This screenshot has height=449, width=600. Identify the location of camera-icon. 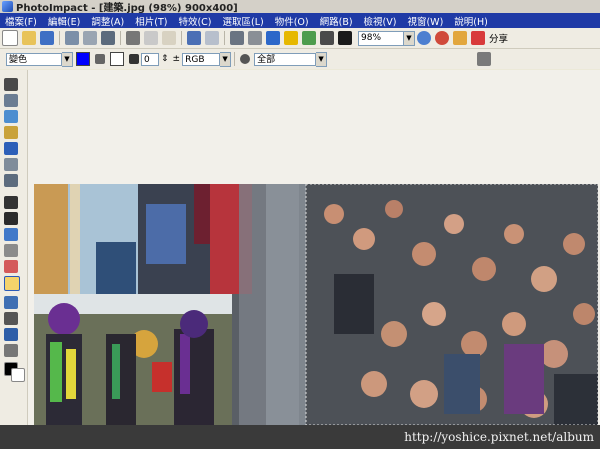
(108, 38).